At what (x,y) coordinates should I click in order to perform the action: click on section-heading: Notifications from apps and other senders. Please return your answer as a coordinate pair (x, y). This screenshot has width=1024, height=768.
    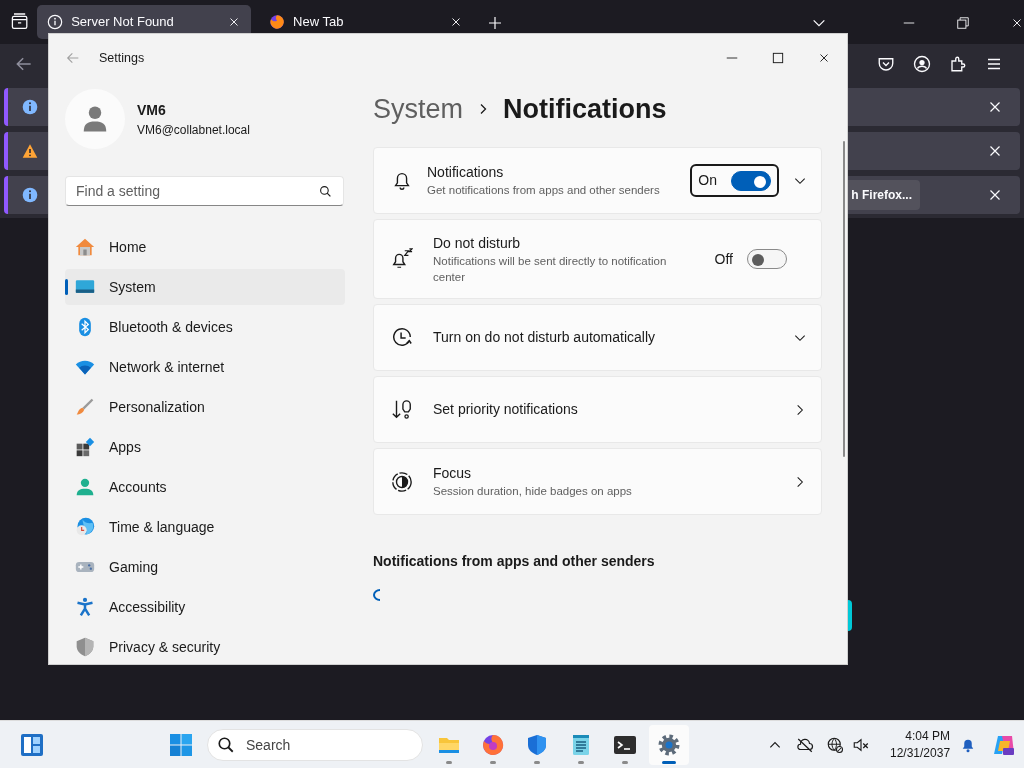
    Looking at the image, I should click on (514, 561).